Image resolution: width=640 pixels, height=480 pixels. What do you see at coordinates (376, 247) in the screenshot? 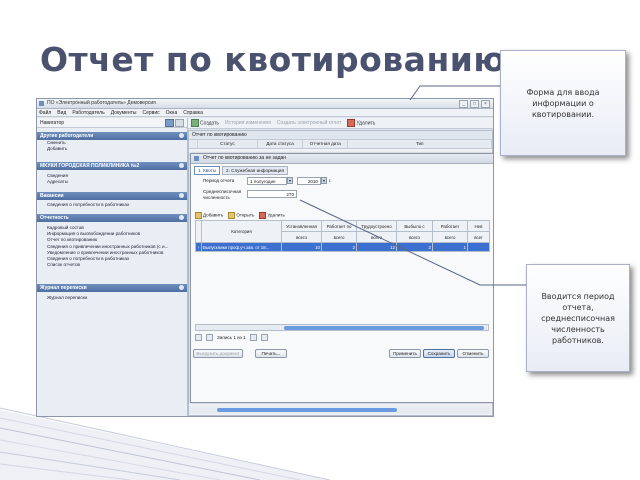
I see `row-value: 12` at bounding box center [376, 247].